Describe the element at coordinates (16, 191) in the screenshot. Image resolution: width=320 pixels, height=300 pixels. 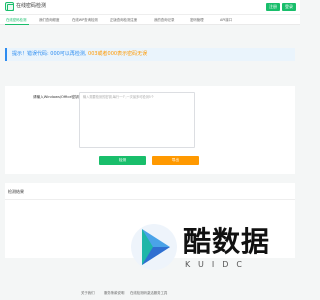
I see `result-title: 检测结果` at that location.